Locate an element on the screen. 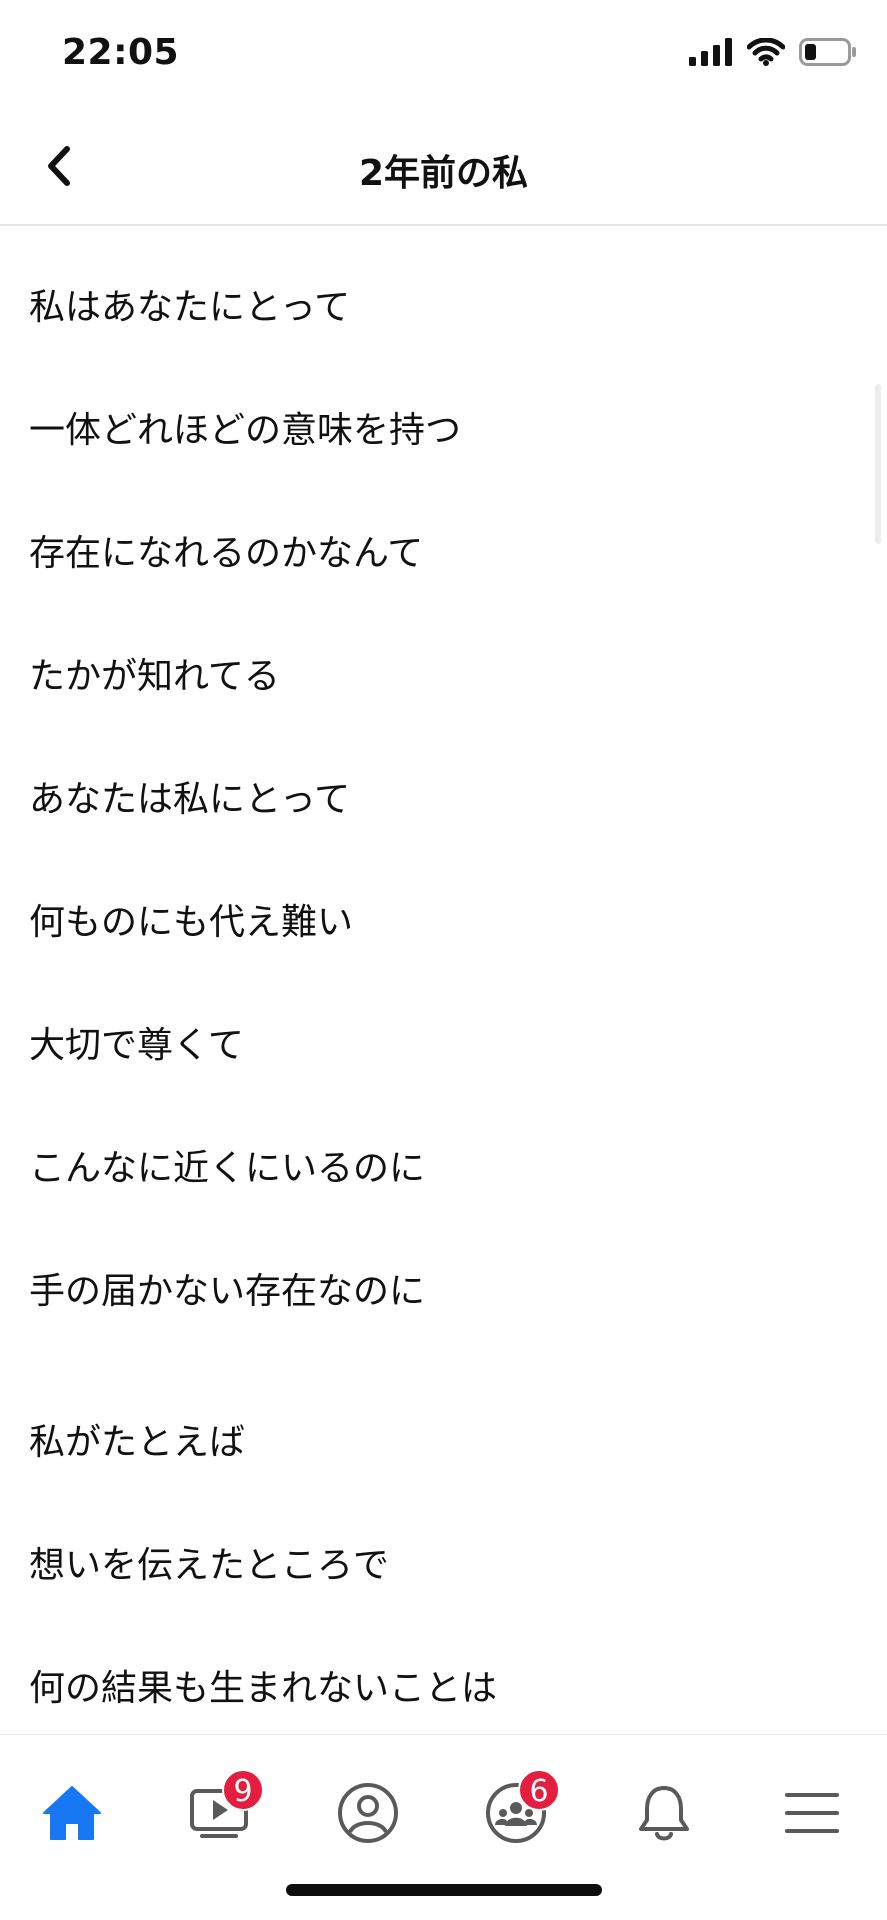 The height and width of the screenshot is (1920, 887). groups-badge: 6 is located at coordinates (539, 1790).